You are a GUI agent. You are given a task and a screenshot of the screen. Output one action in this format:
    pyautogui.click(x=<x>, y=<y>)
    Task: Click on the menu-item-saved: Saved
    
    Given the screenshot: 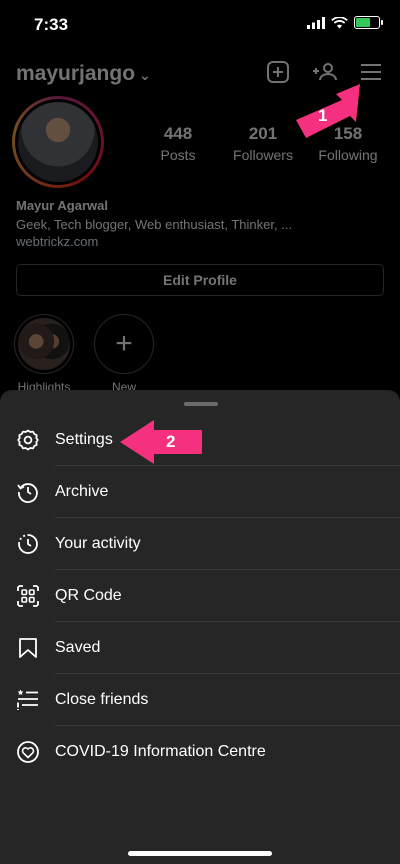 What is the action you would take?
    pyautogui.click(x=200, y=648)
    